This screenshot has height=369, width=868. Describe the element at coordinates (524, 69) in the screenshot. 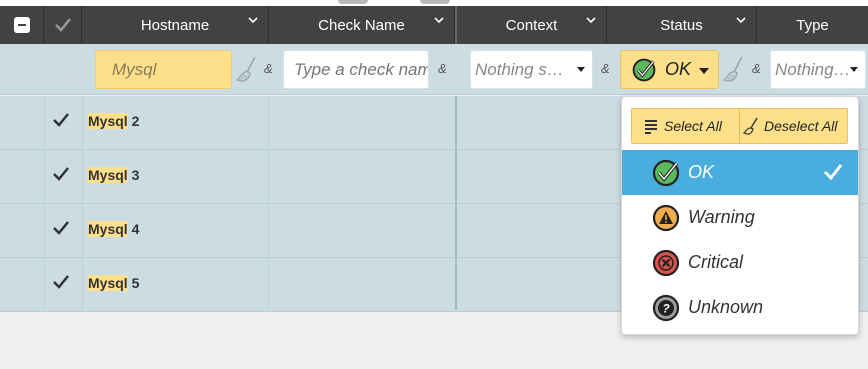

I see `context-filter-value: Nothing selected` at that location.